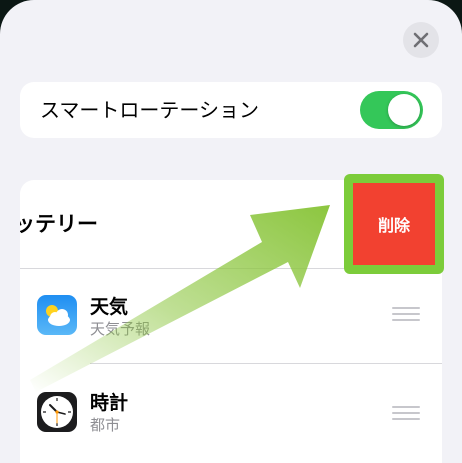  Describe the element at coordinates (266, 363) in the screenshot. I see `divider` at that location.